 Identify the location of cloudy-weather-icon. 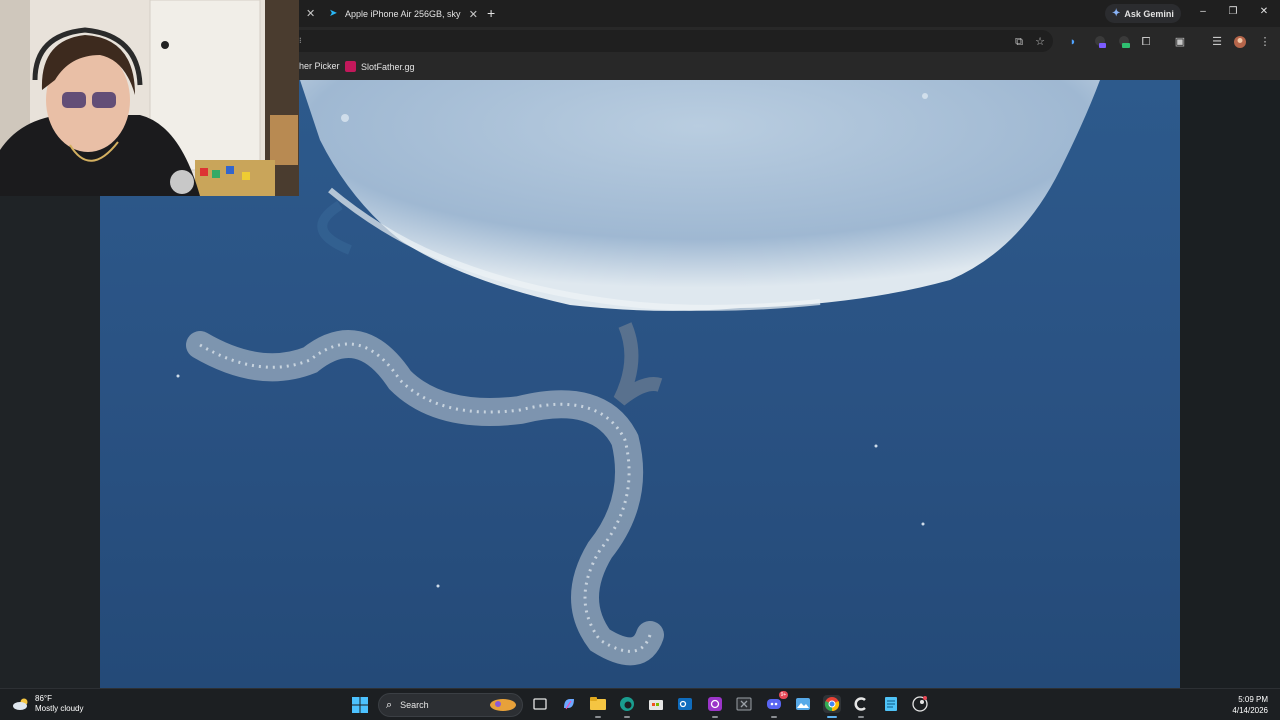
(20, 704).